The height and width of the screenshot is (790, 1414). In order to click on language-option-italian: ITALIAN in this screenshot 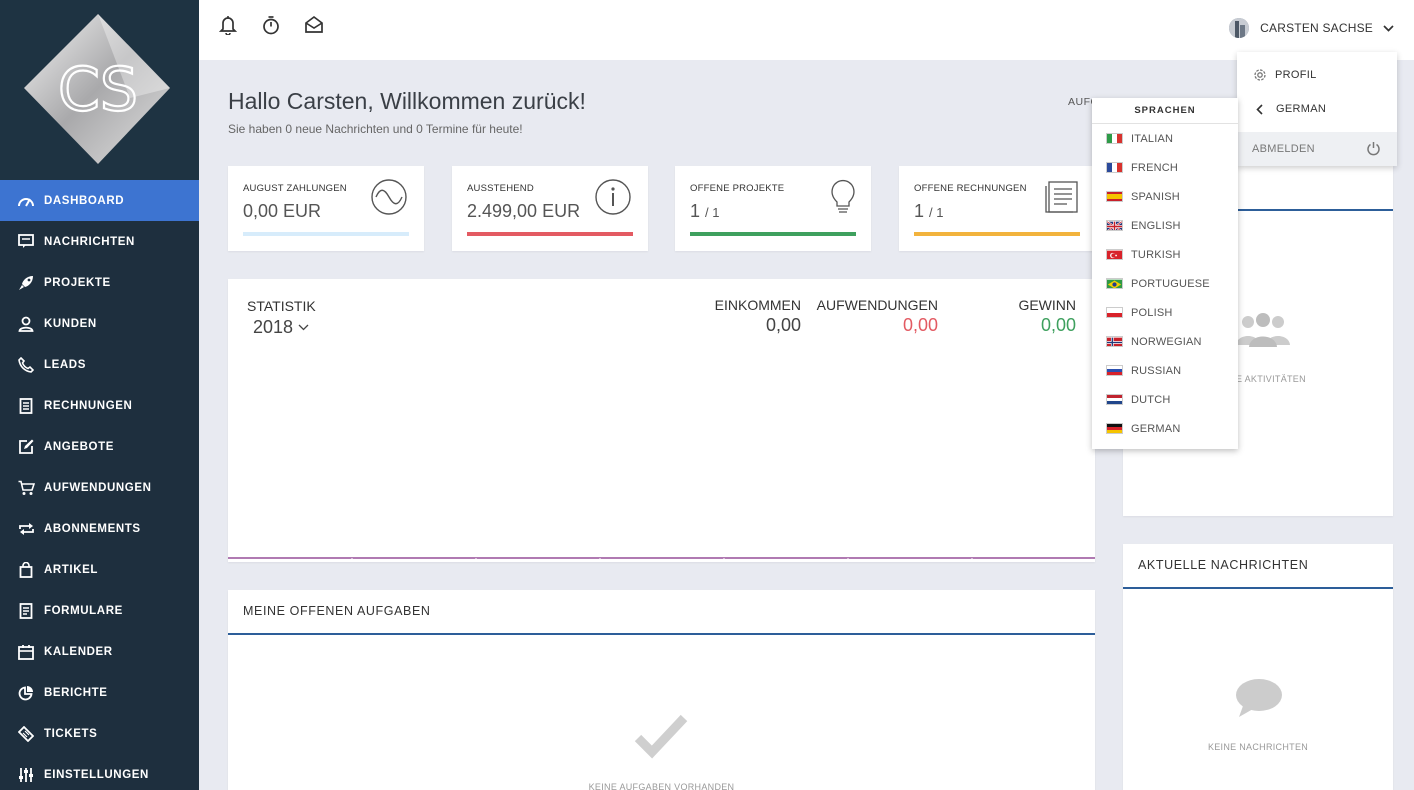, I will do `click(1165, 138)`.